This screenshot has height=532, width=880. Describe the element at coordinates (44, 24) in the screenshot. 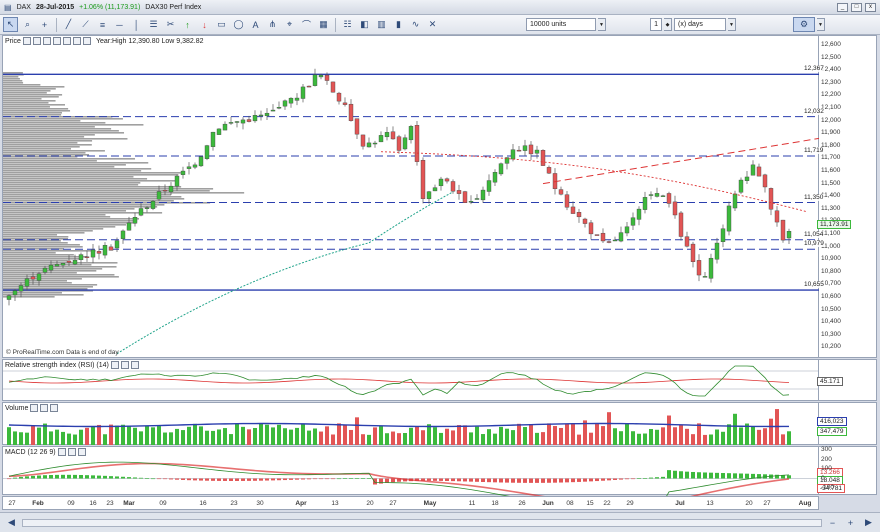

I see `crosshair-icon: +` at that location.